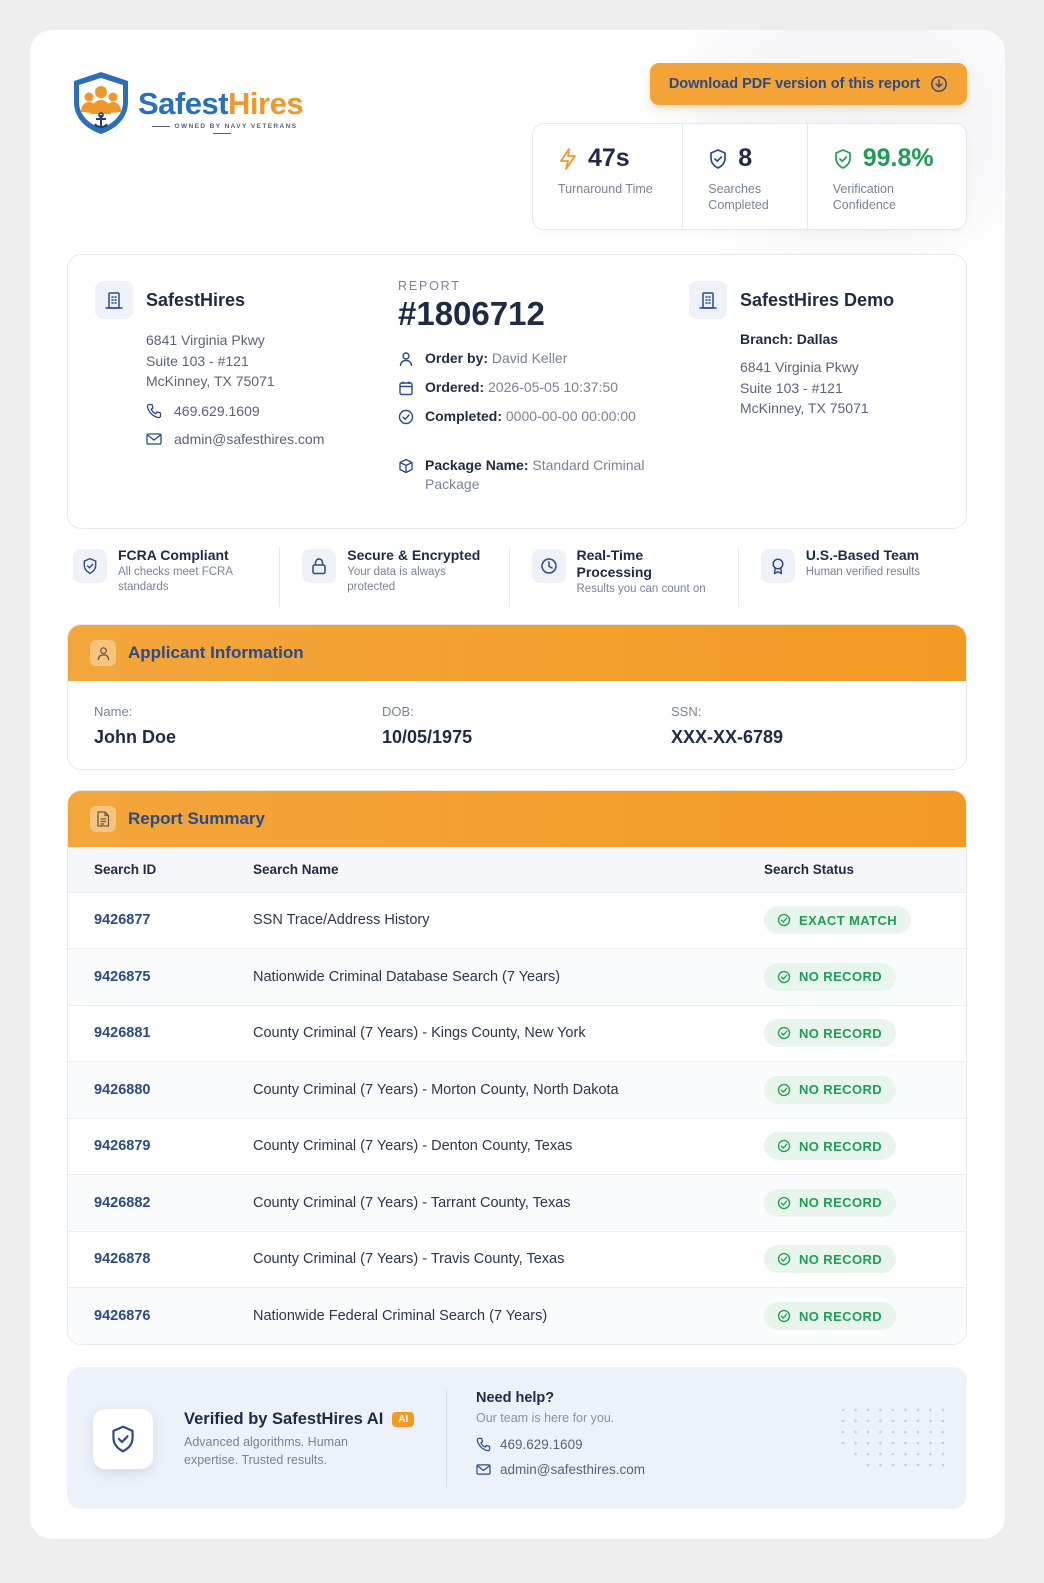 The width and height of the screenshot is (1044, 1583). Describe the element at coordinates (865, 869) in the screenshot. I see `column-header: Search Status` at that location.